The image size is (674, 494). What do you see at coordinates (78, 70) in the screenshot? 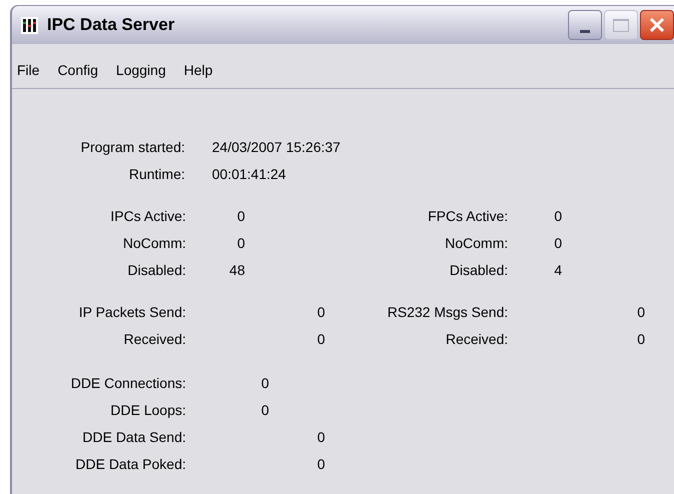
I see `menu-item: Config` at bounding box center [78, 70].